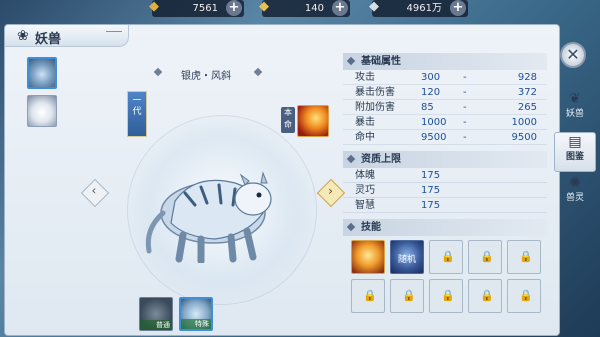 Image resolution: width=600 pixels, height=337 pixels. I want to click on skill-random-label: 随机, so click(406, 260).